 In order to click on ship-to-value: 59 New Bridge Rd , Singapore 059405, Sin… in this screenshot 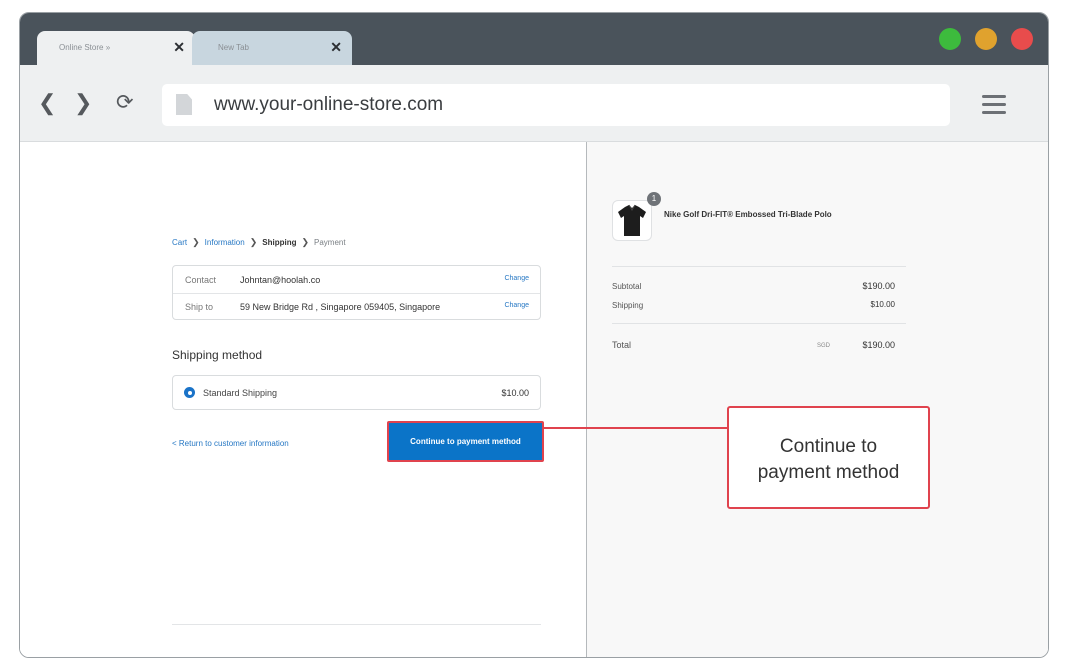, I will do `click(340, 307)`.